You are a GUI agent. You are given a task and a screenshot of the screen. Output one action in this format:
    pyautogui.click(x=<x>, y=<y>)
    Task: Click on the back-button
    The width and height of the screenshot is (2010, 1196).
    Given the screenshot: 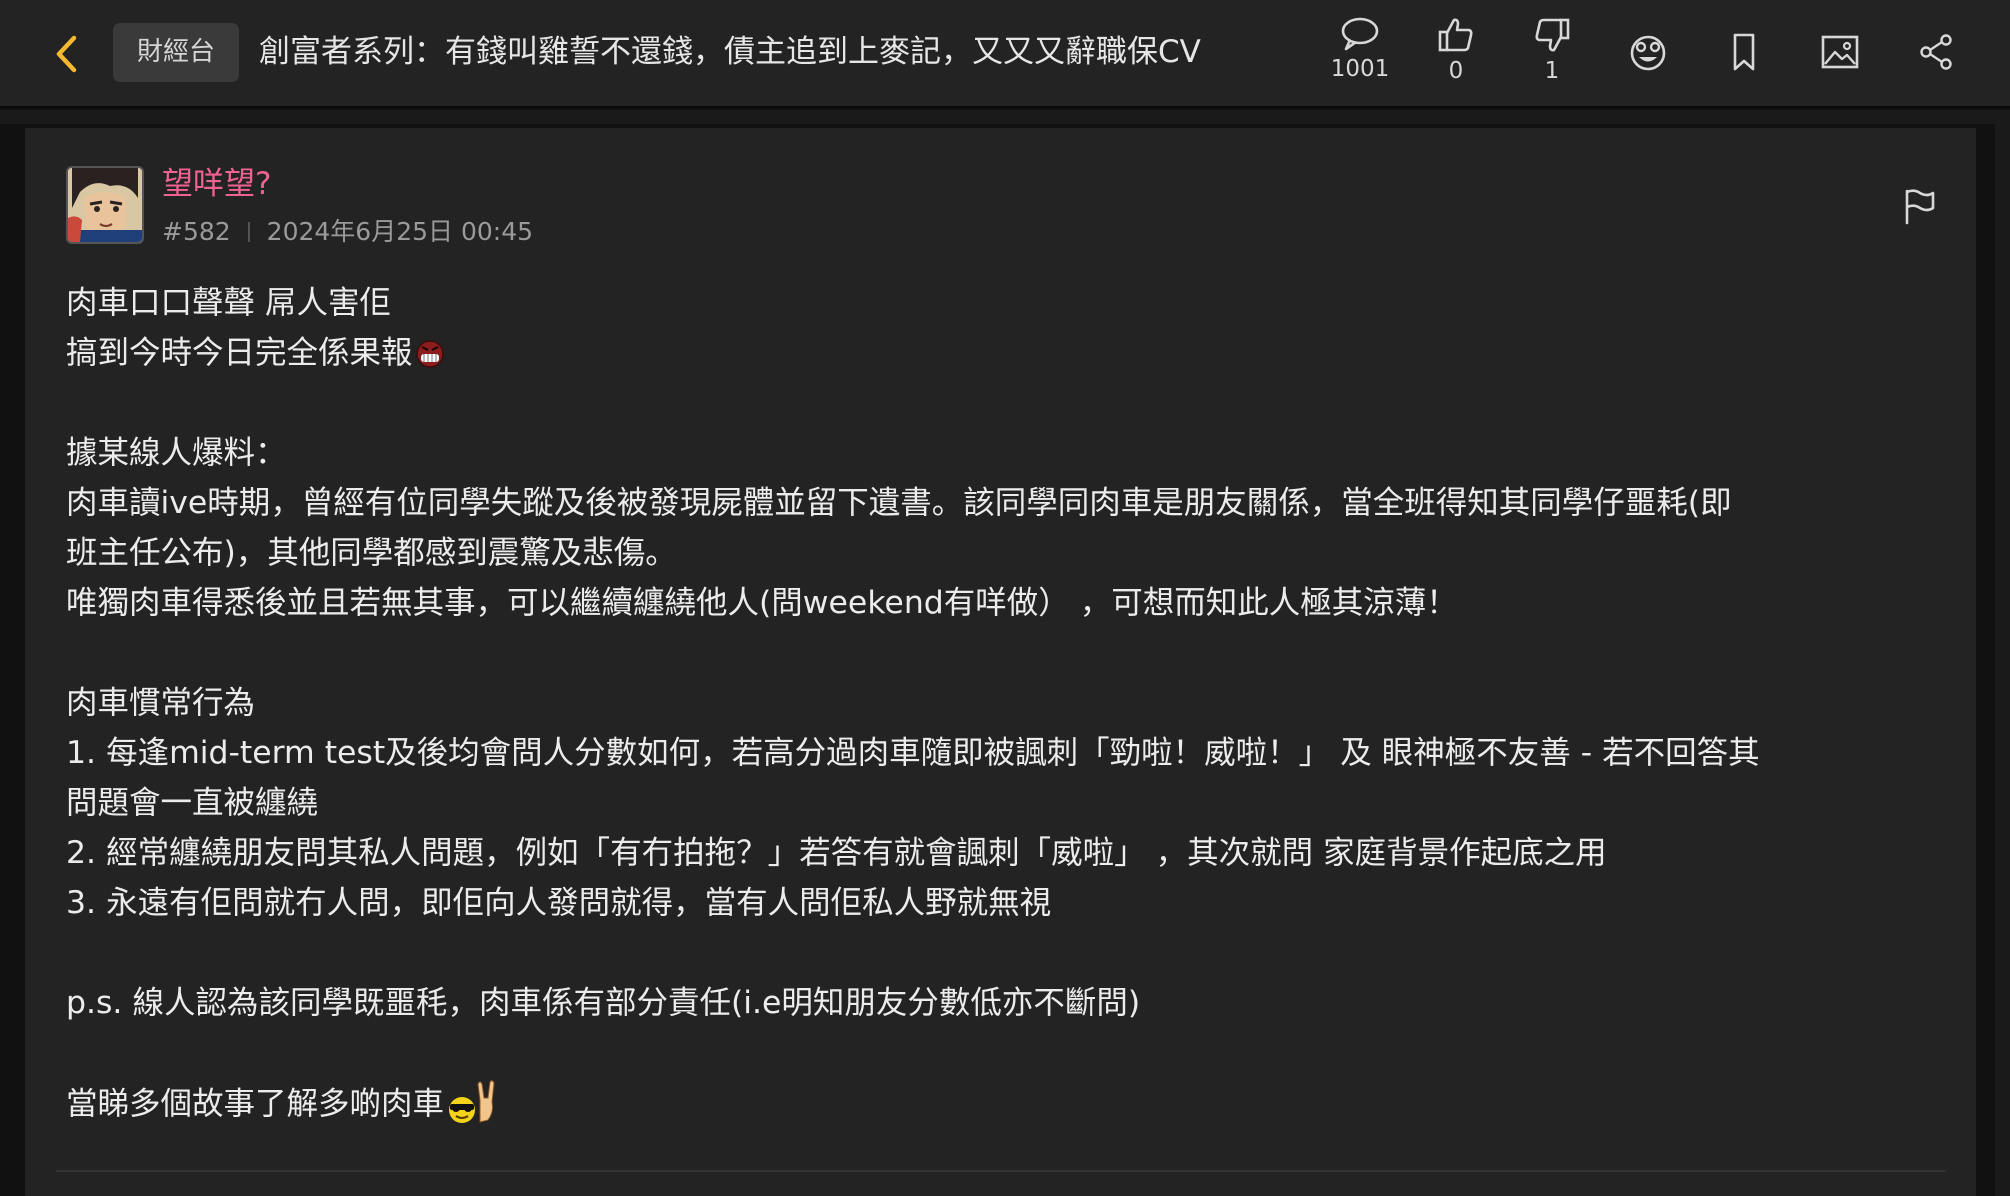 What is the action you would take?
    pyautogui.click(x=66, y=54)
    